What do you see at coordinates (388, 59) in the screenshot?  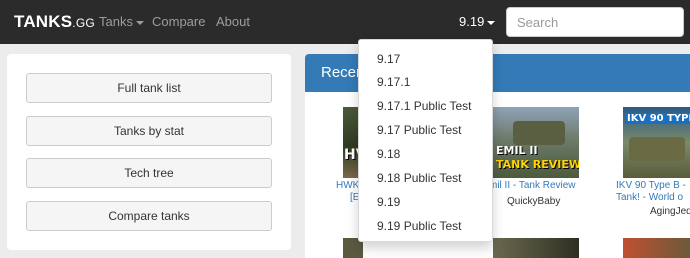 I see `version-option: 9.17` at bounding box center [388, 59].